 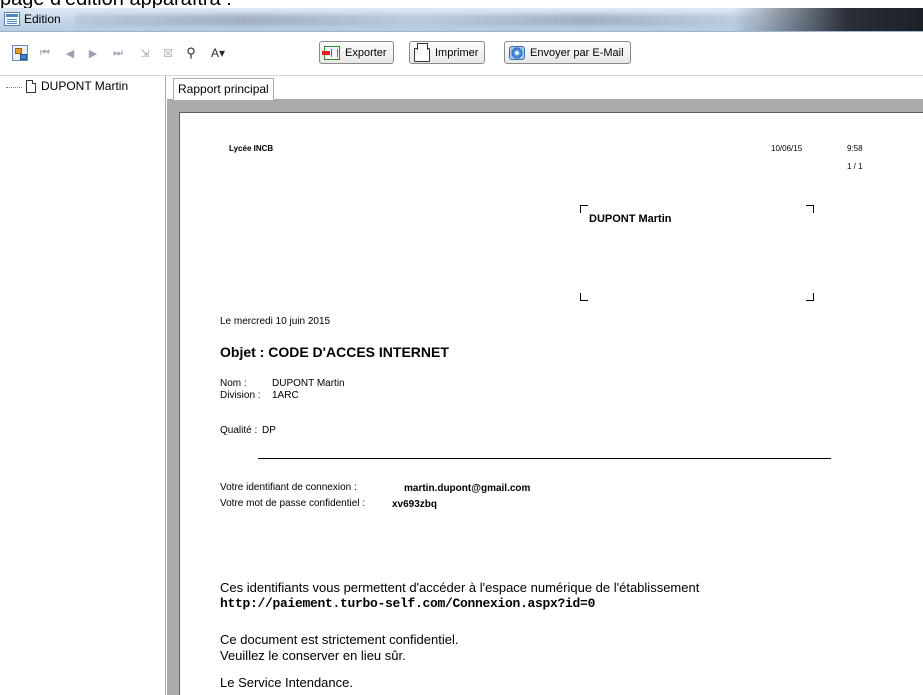 What do you see at coordinates (810, 209) in the screenshot?
I see `address-corner-top-right` at bounding box center [810, 209].